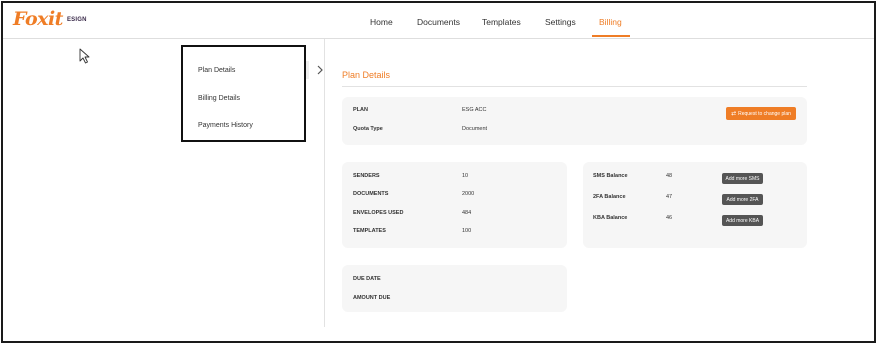 The width and height of the screenshot is (877, 344). What do you see at coordinates (611, 36) in the screenshot?
I see `nav-active-indicator` at bounding box center [611, 36].